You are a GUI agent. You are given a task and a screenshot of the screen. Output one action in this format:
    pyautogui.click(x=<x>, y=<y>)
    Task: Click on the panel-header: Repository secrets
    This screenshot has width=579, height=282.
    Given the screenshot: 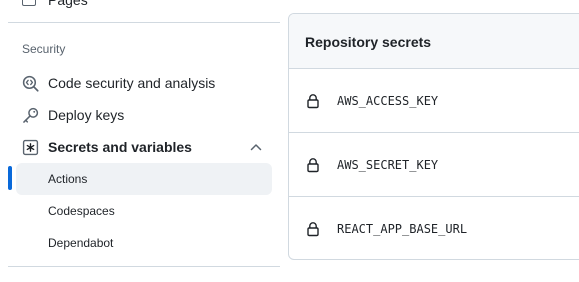 What is the action you would take?
    pyautogui.click(x=434, y=41)
    